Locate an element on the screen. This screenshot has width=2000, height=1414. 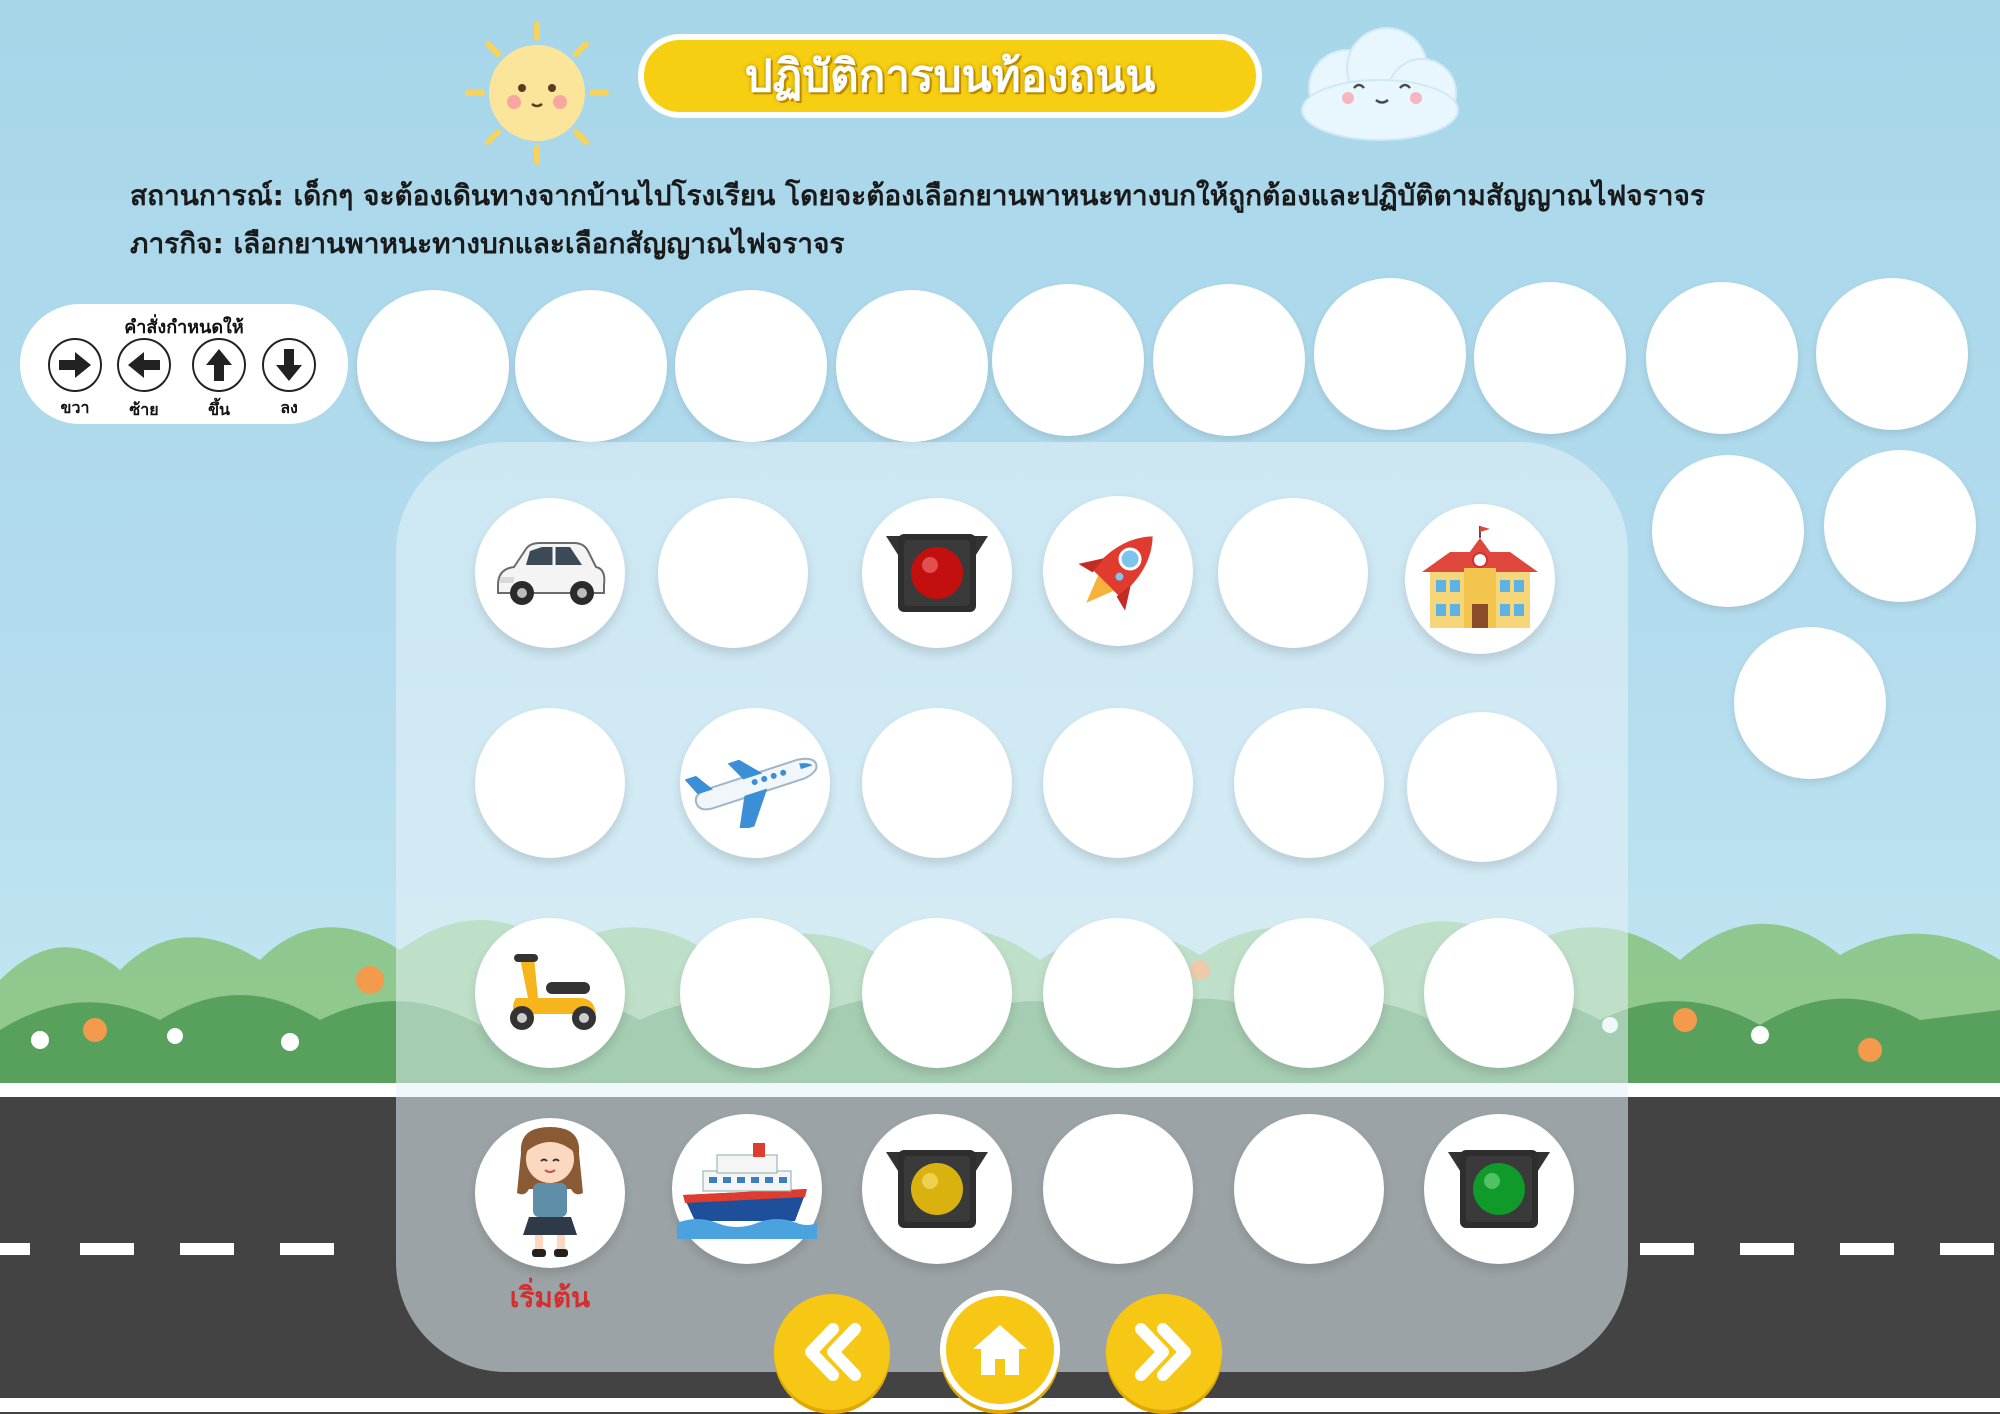
home-icon is located at coordinates (1000, 1350).